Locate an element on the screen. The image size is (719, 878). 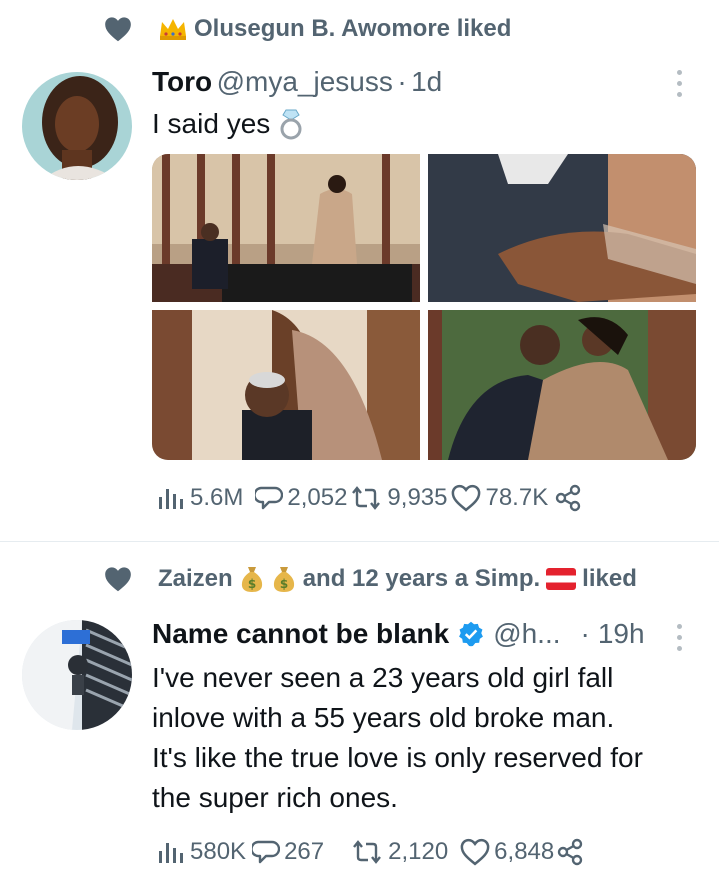
crown-icon is located at coordinates (173, 29).